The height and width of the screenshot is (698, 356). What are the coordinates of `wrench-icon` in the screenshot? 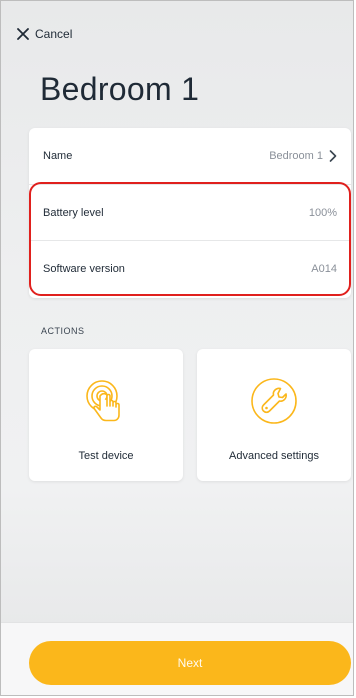 It's located at (274, 401).